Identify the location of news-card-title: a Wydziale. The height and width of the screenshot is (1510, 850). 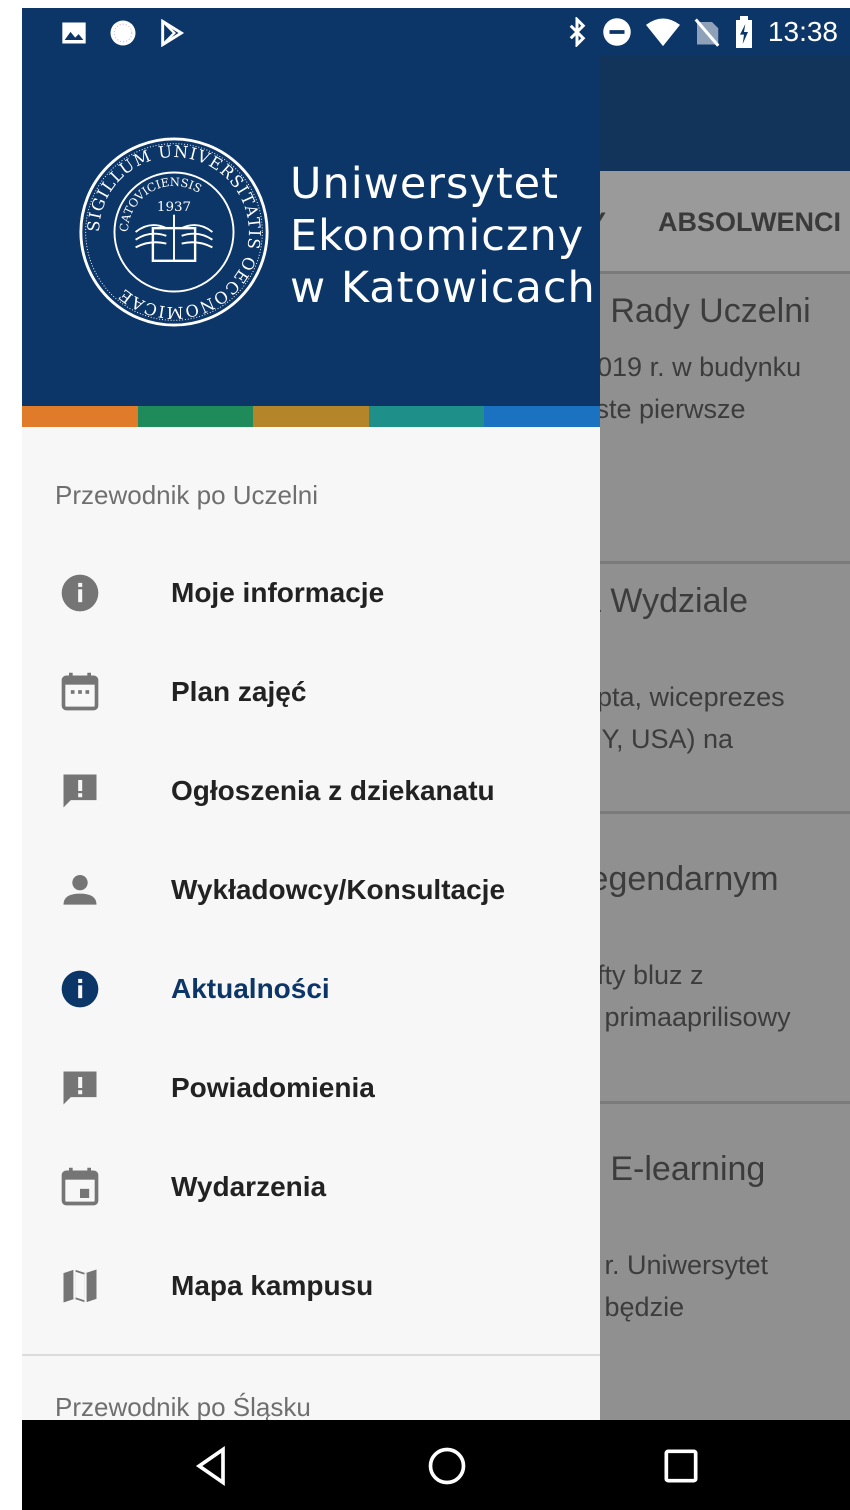
(665, 601).